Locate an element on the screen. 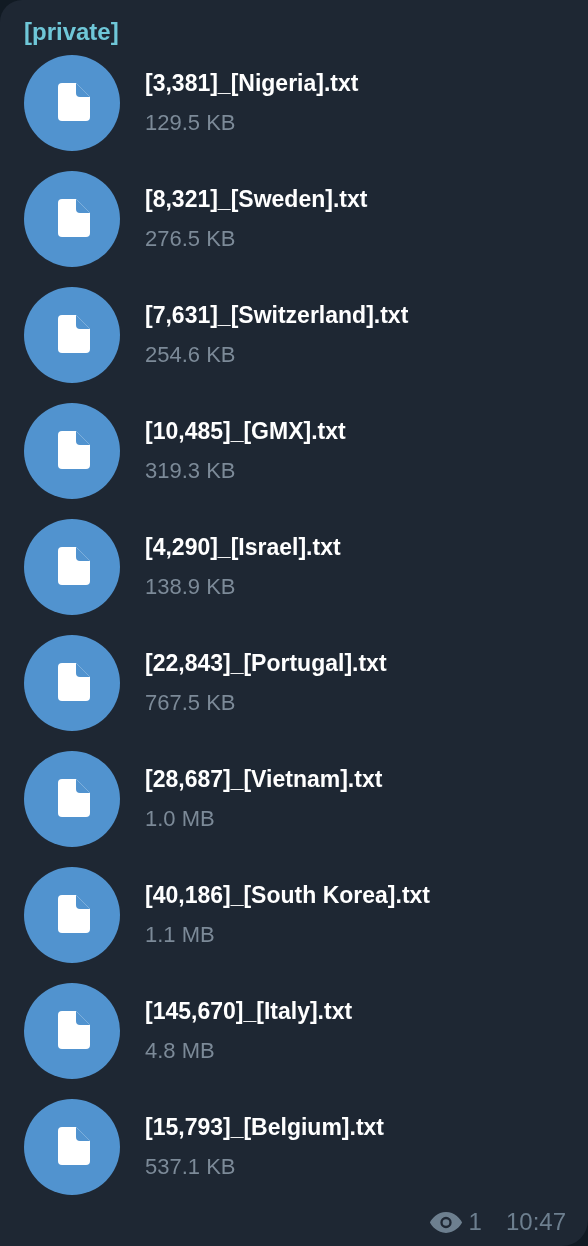 This screenshot has width=588, height=1246. file-name: [8,321]_[Sweden].txt is located at coordinates (256, 199).